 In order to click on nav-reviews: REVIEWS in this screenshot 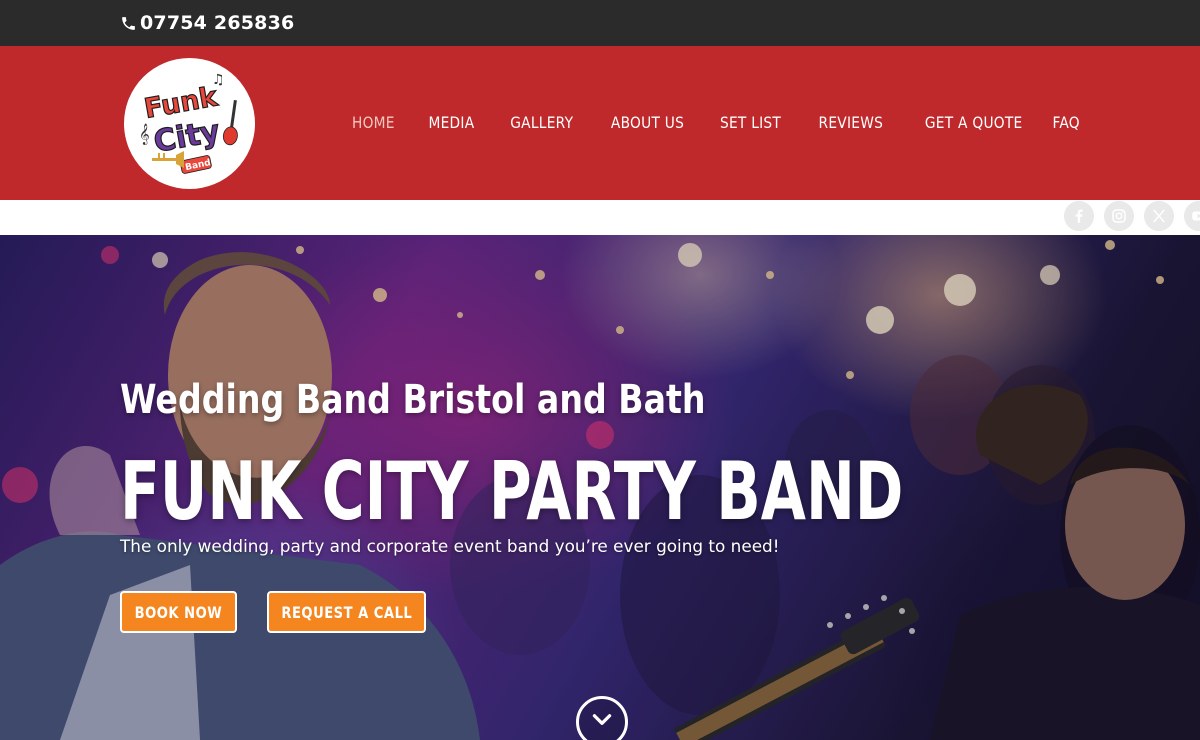, I will do `click(850, 122)`.